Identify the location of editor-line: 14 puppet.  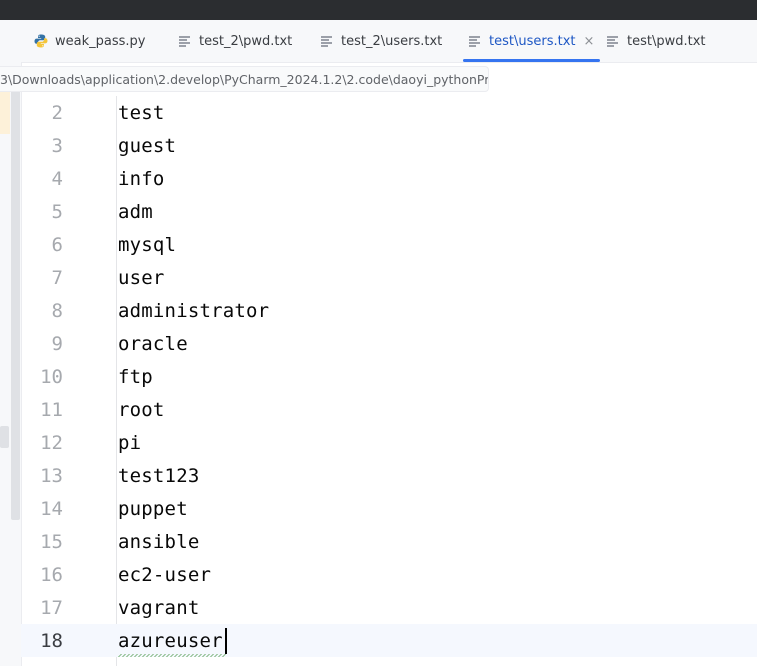
(389, 508).